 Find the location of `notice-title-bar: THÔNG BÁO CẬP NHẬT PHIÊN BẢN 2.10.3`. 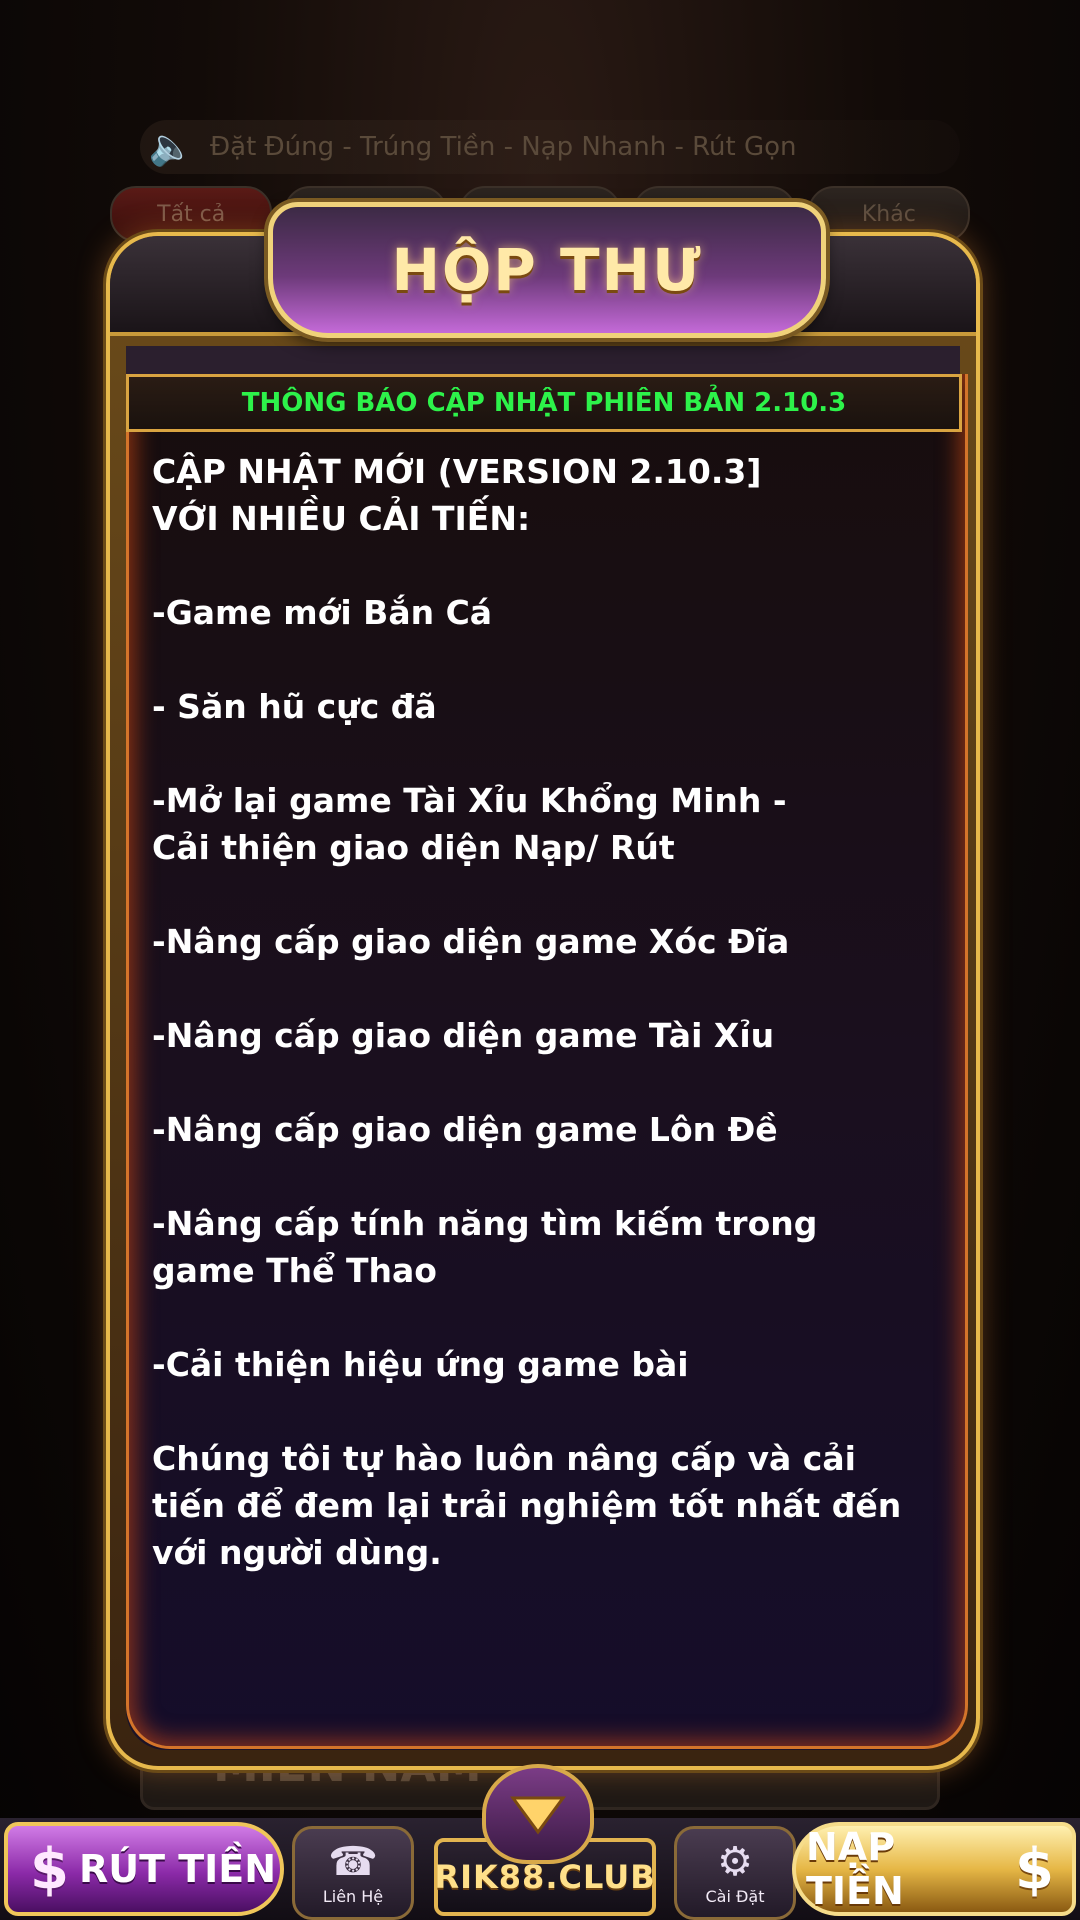

notice-title-bar: THÔNG BÁO CẬP NHẬT PHIÊN BẢN 2.10.3 is located at coordinates (544, 403).